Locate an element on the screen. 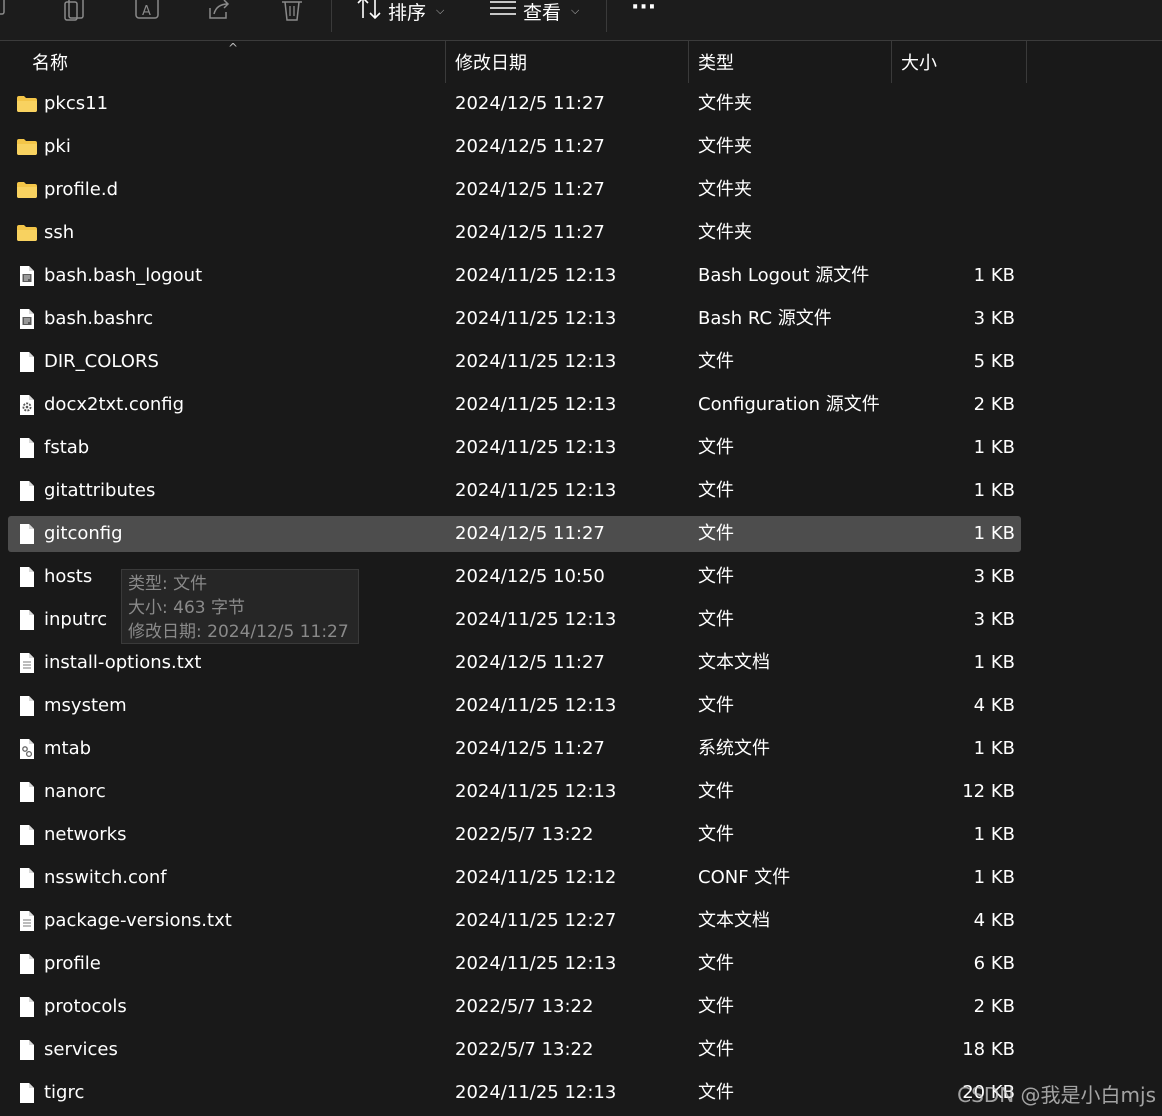 Image resolution: width=1162 pixels, height=1116 pixels. chevron-down-icon: ⌵ is located at coordinates (440, 10).